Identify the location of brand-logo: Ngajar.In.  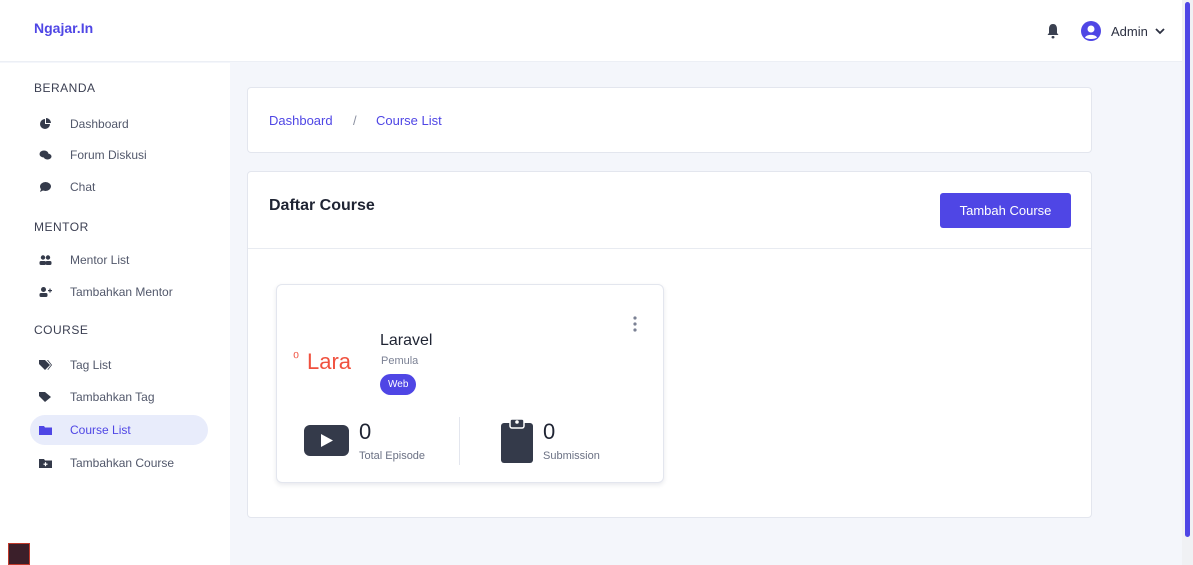
(63, 28).